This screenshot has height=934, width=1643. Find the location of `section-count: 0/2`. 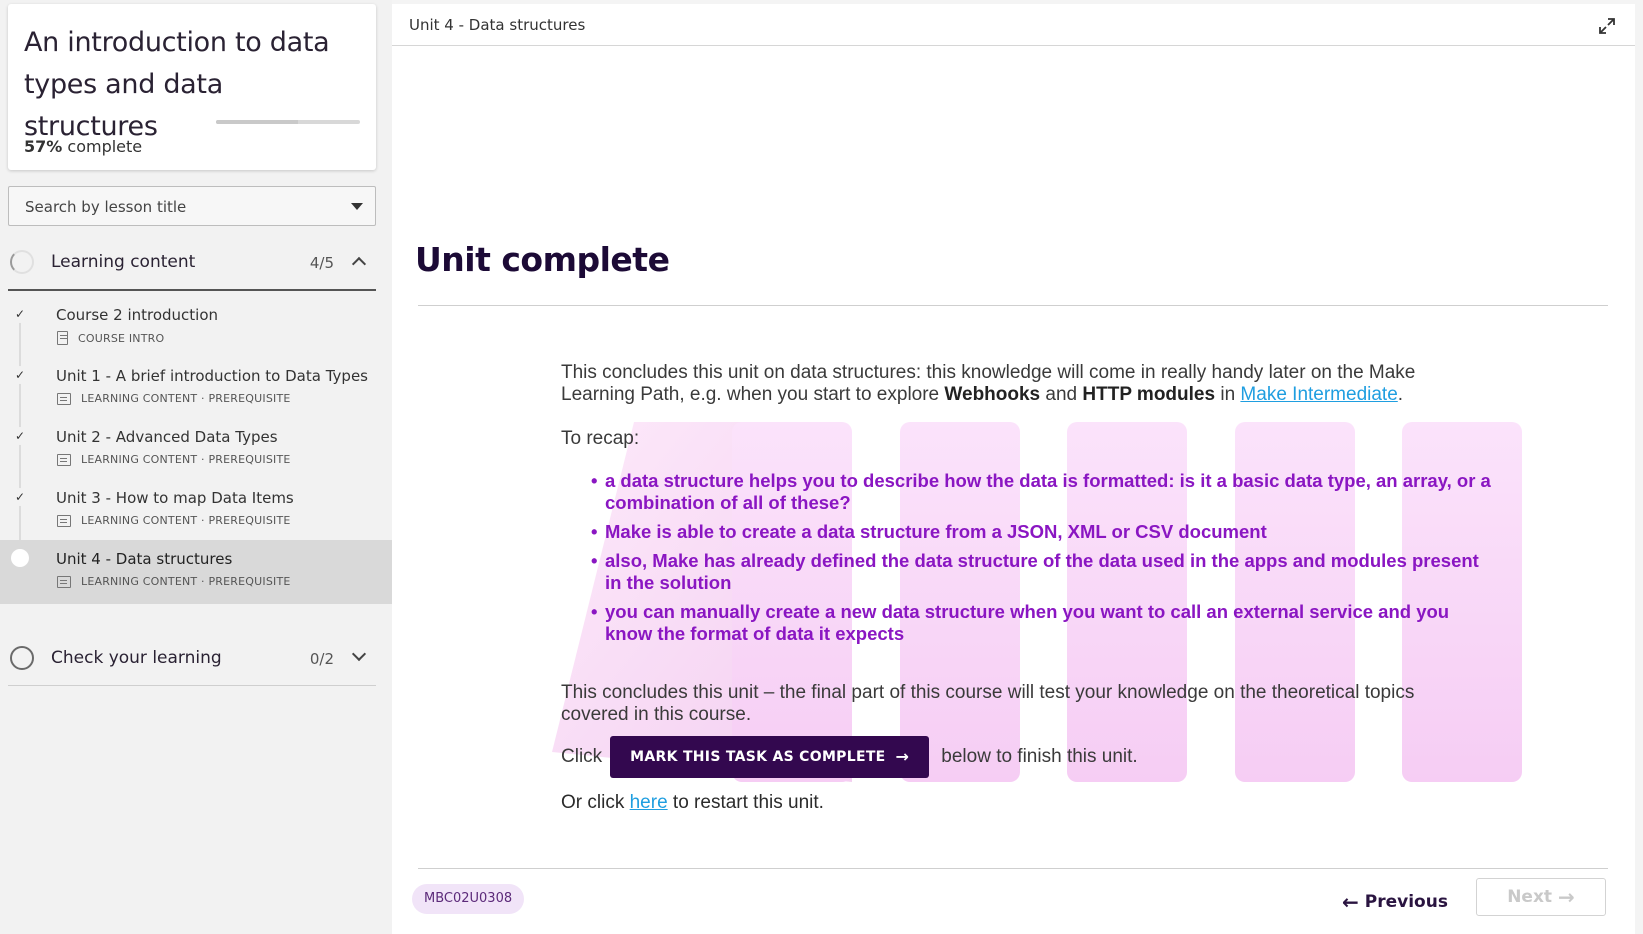

section-count: 0/2 is located at coordinates (321, 659).